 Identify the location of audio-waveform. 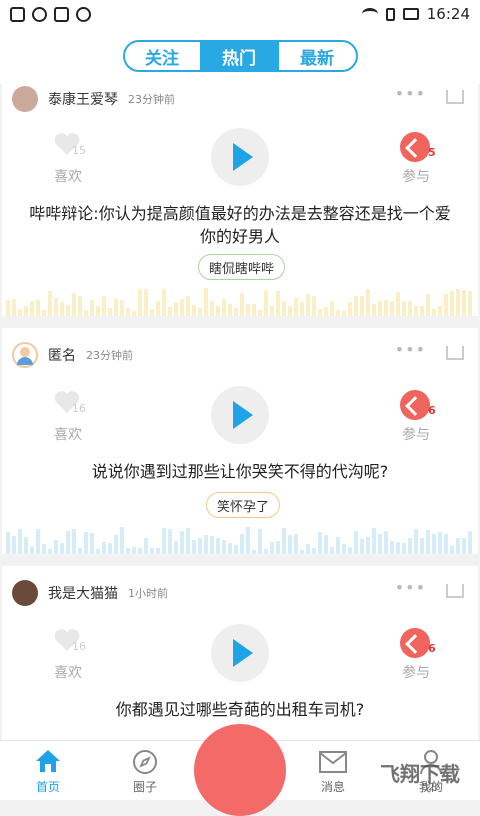
(240, 539).